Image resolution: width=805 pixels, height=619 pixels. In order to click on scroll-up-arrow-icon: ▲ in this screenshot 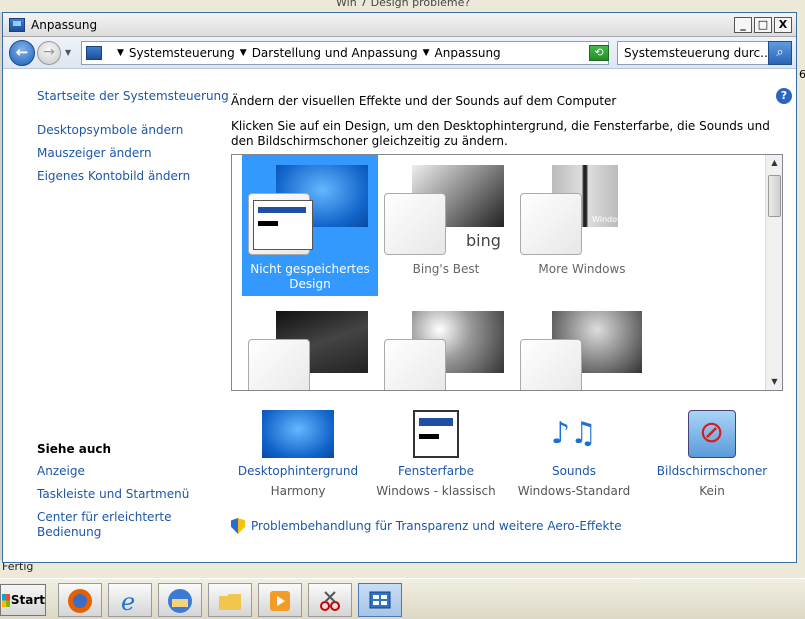, I will do `click(774, 163)`.